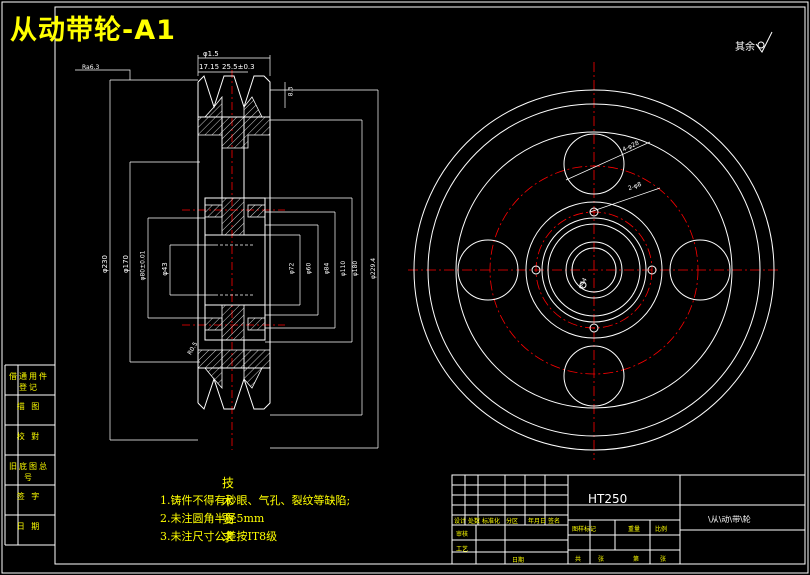 This screenshot has height=575, width=810. Describe the element at coordinates (474, 521) in the screenshot. I see `title-block-cell: 处数` at that location.